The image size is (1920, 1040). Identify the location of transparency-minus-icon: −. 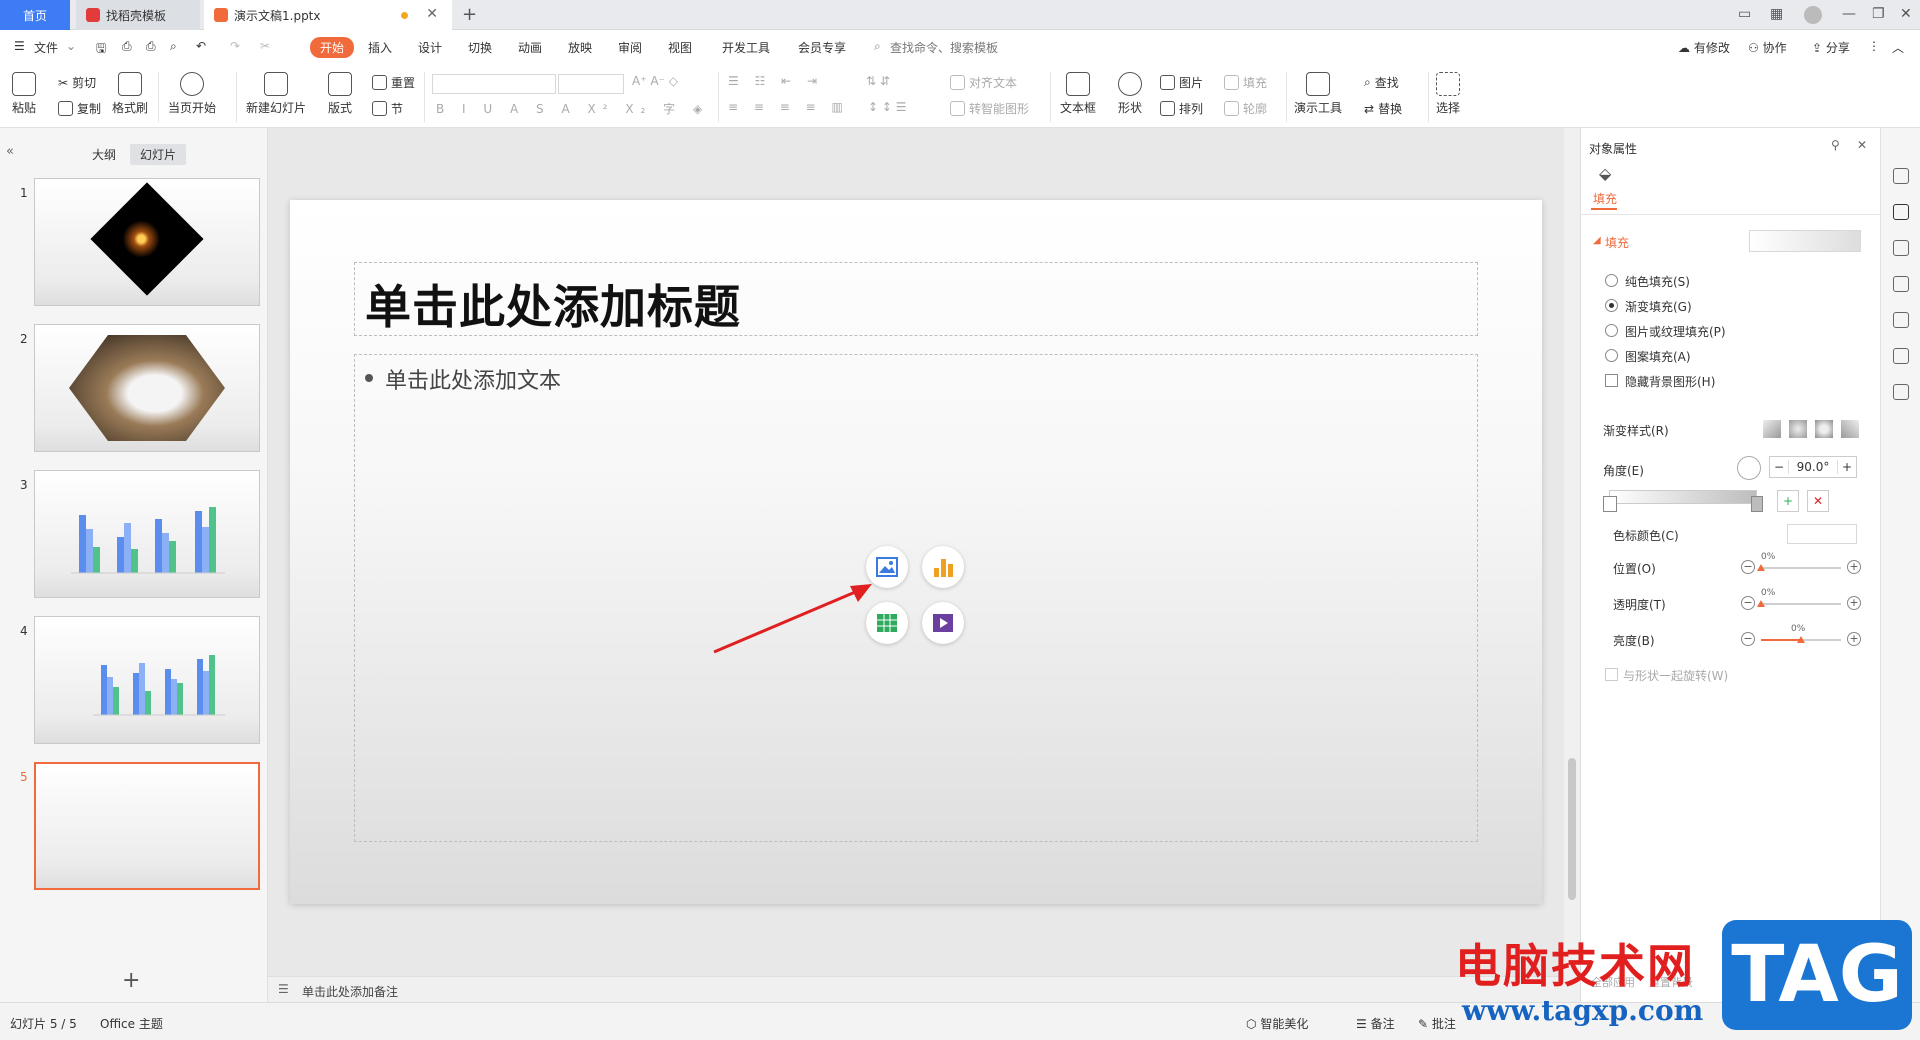
(1748, 603).